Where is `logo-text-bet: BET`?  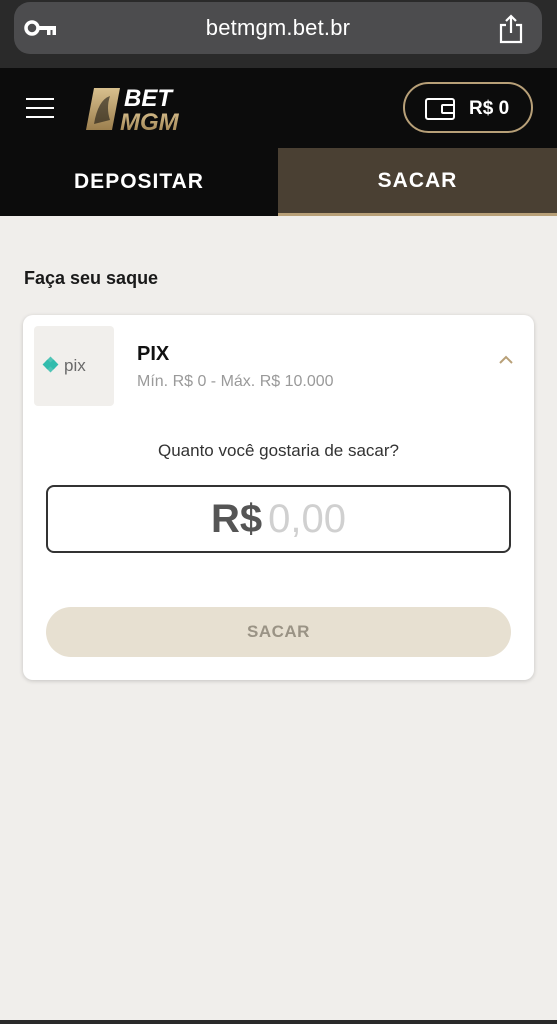 logo-text-bet: BET is located at coordinates (149, 98).